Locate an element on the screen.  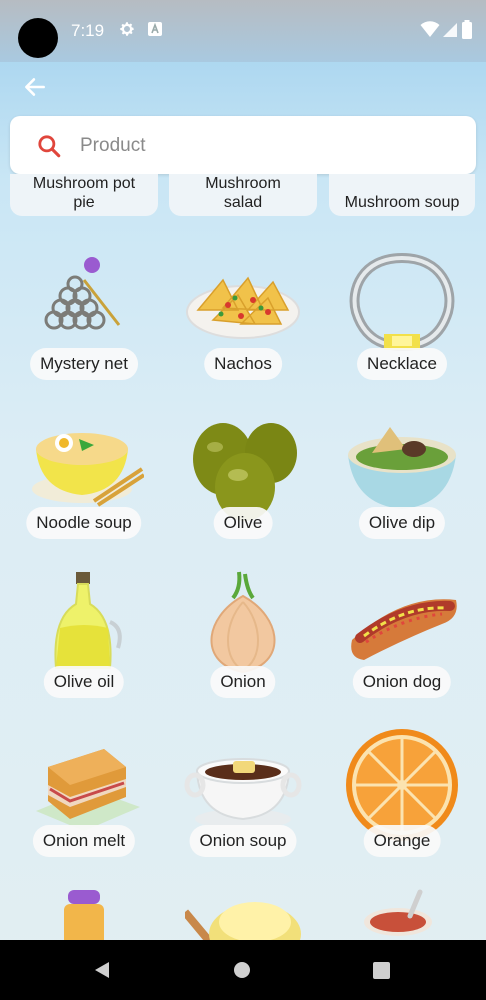
grid-item-mushroom-pot-pie: Mushroom pot pie is located at coordinates (84, 195).